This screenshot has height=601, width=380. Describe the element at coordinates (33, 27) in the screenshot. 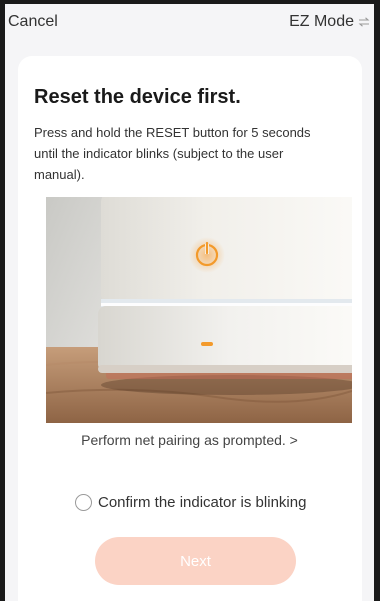

I see `cancel-button: Cancel` at that location.